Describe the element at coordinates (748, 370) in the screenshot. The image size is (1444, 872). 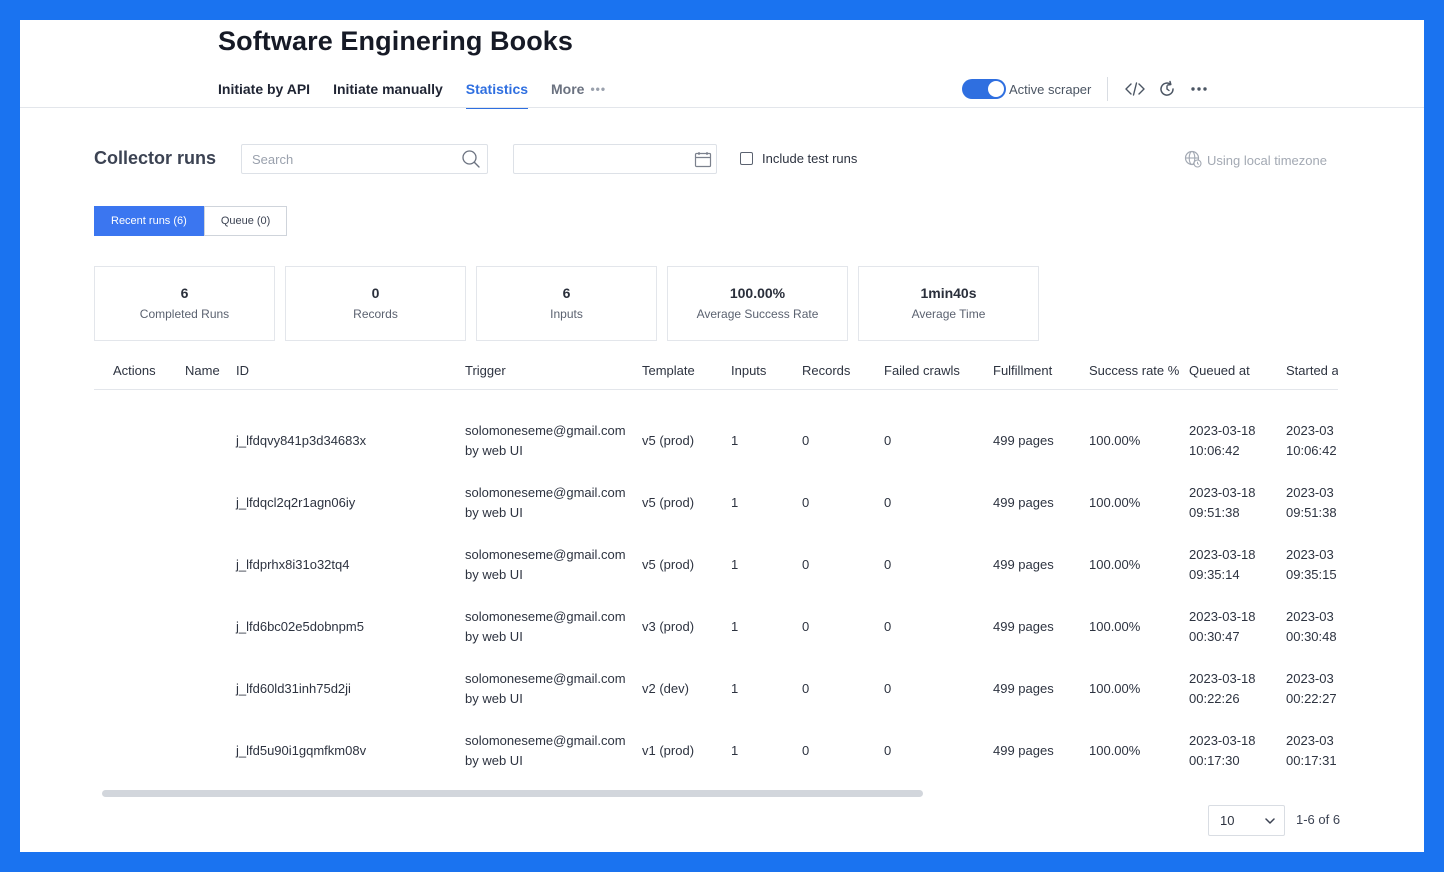
I see `col-inputs: Inputs` at that location.